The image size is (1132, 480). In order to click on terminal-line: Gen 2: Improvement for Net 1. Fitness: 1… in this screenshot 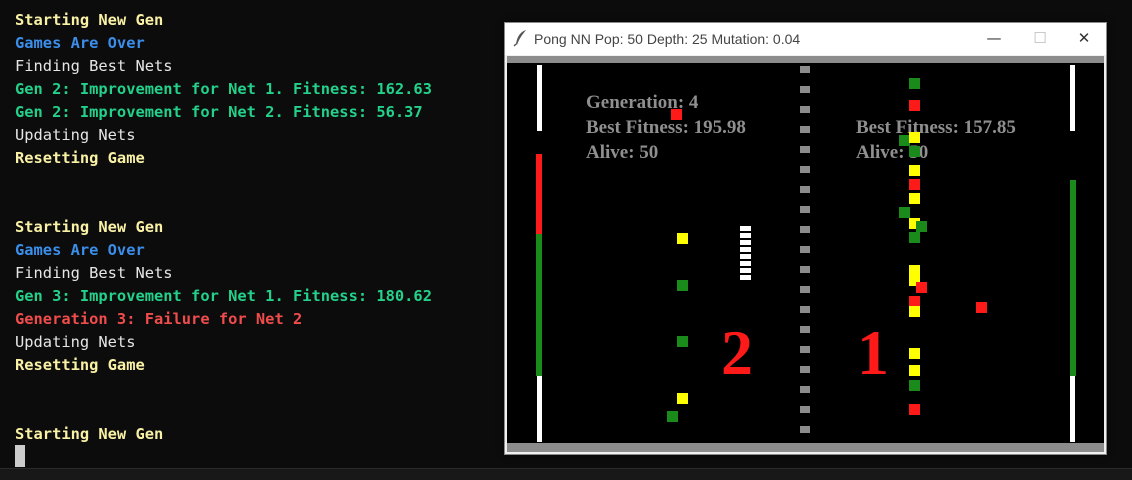, I will do `click(223, 89)`.